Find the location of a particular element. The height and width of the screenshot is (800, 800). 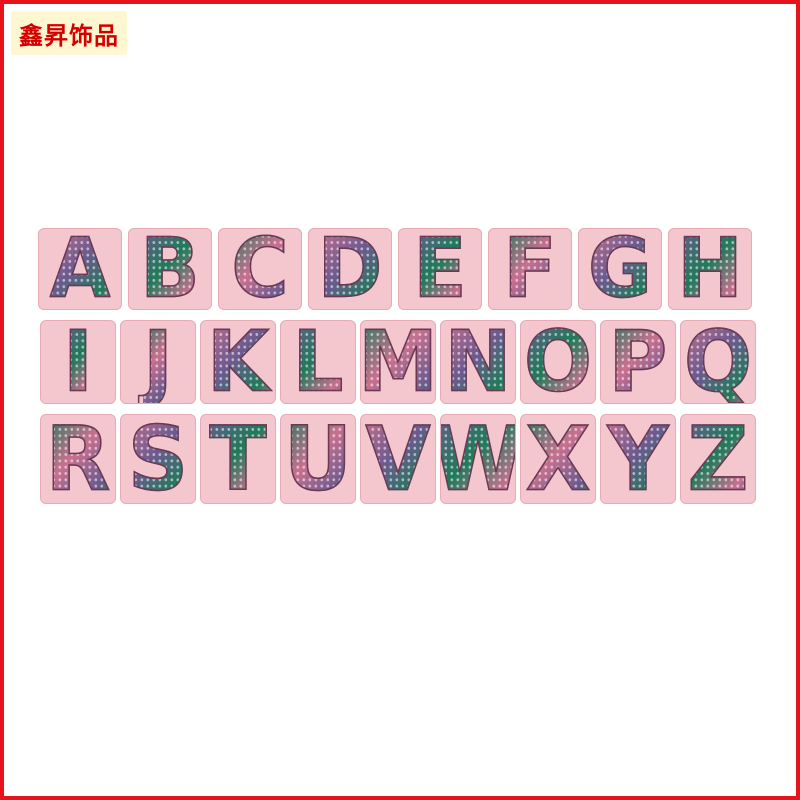

letter-patch-q: Q is located at coordinates (718, 362).